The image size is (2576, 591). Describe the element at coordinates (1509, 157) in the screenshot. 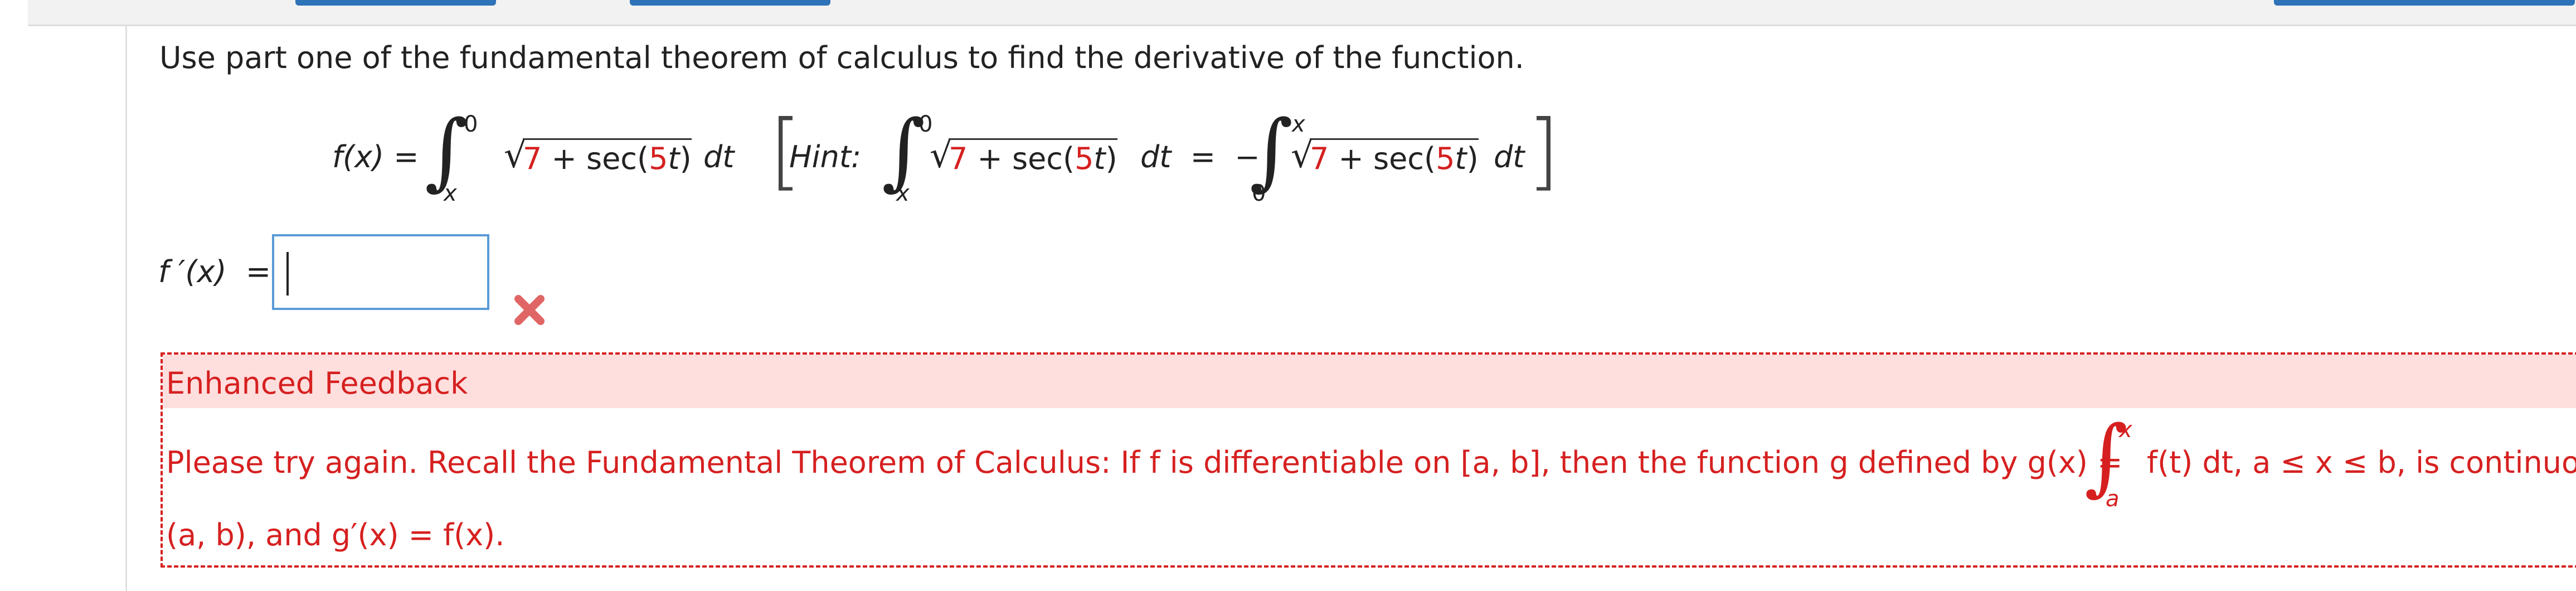

I see `hint-dt: dt` at that location.